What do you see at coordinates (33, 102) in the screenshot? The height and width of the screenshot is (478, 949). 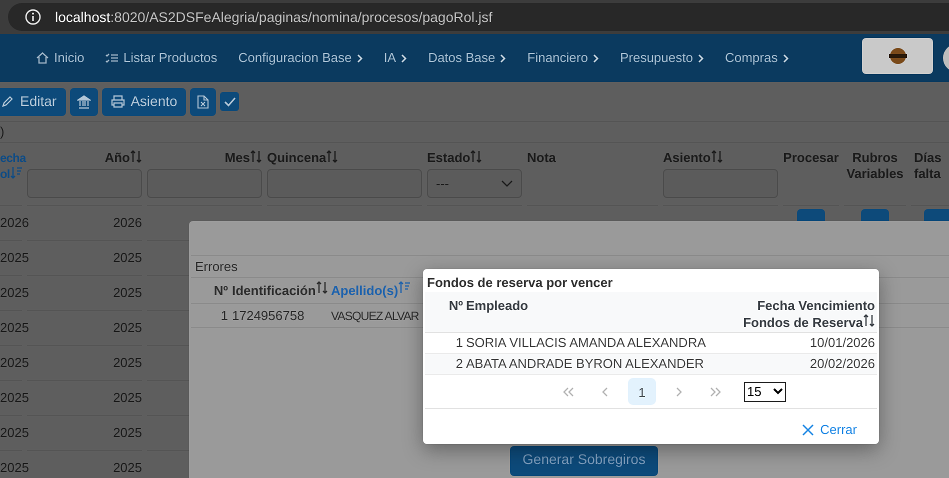 I see `toolbar-button: Editar` at bounding box center [33, 102].